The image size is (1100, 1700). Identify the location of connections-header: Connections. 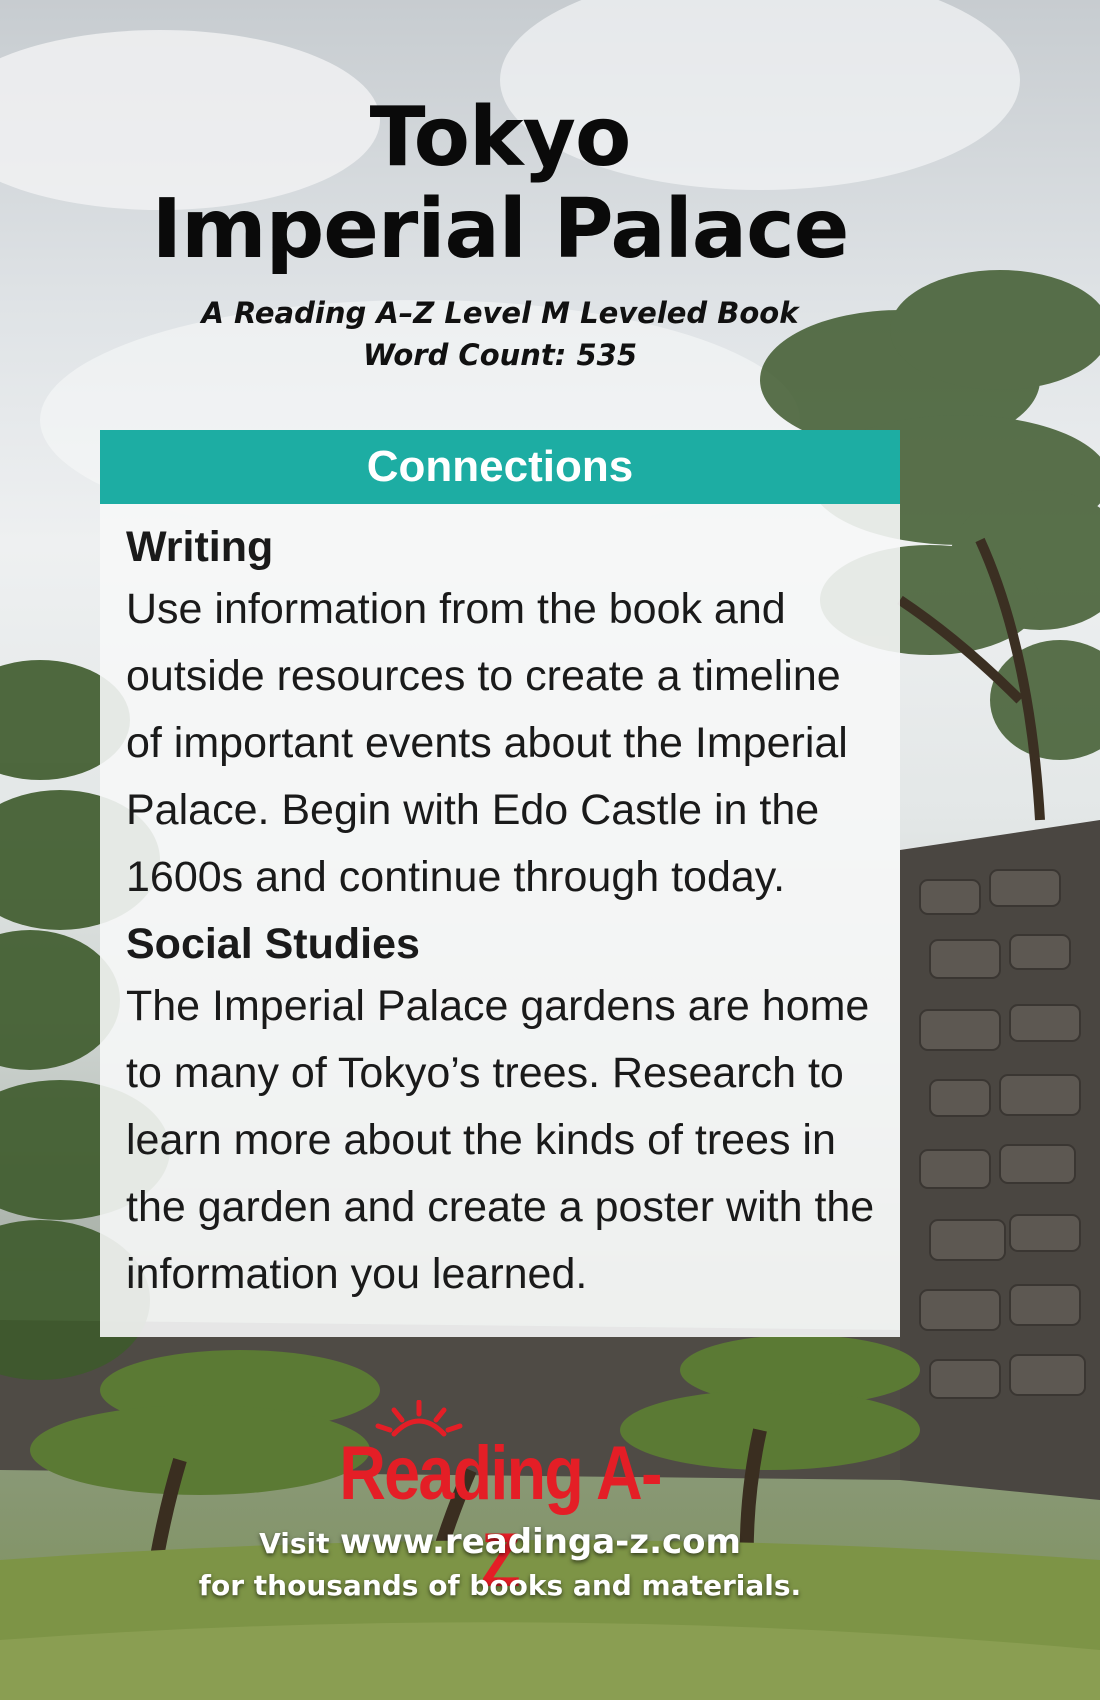
(500, 467).